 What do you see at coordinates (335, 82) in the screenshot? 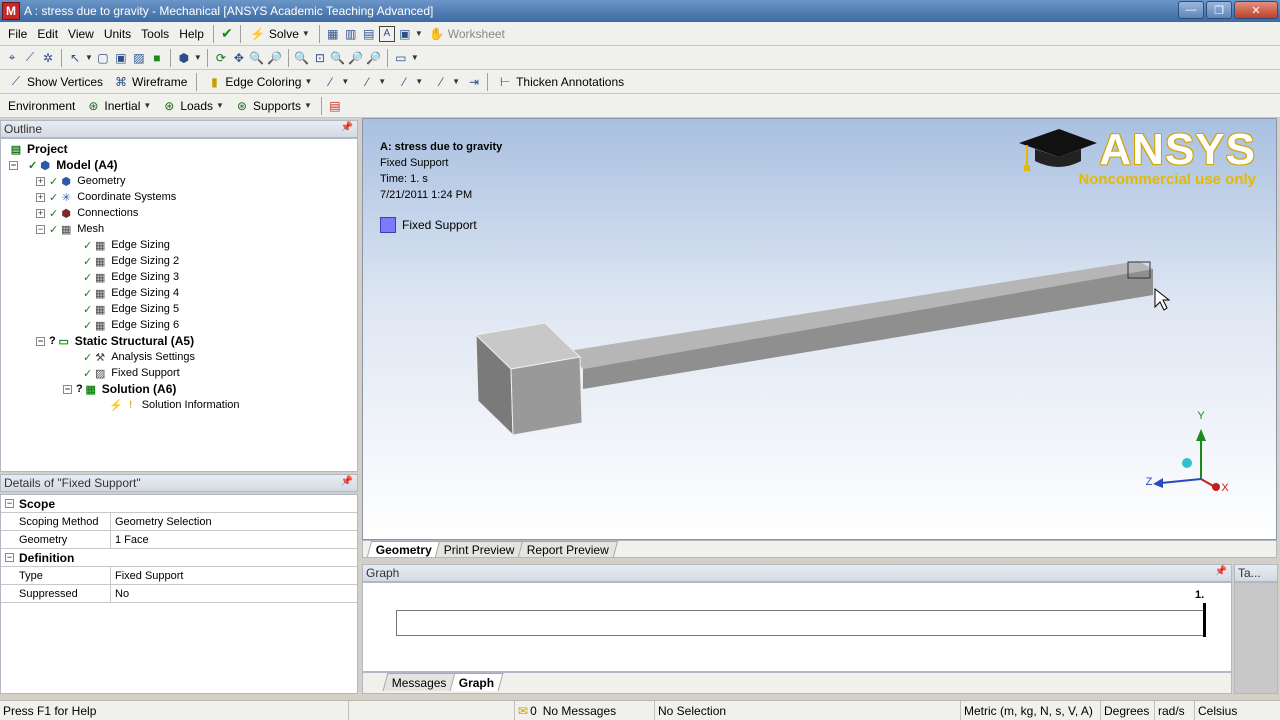
I see `edge-display-1-button: ⁄ ▼` at bounding box center [335, 82].